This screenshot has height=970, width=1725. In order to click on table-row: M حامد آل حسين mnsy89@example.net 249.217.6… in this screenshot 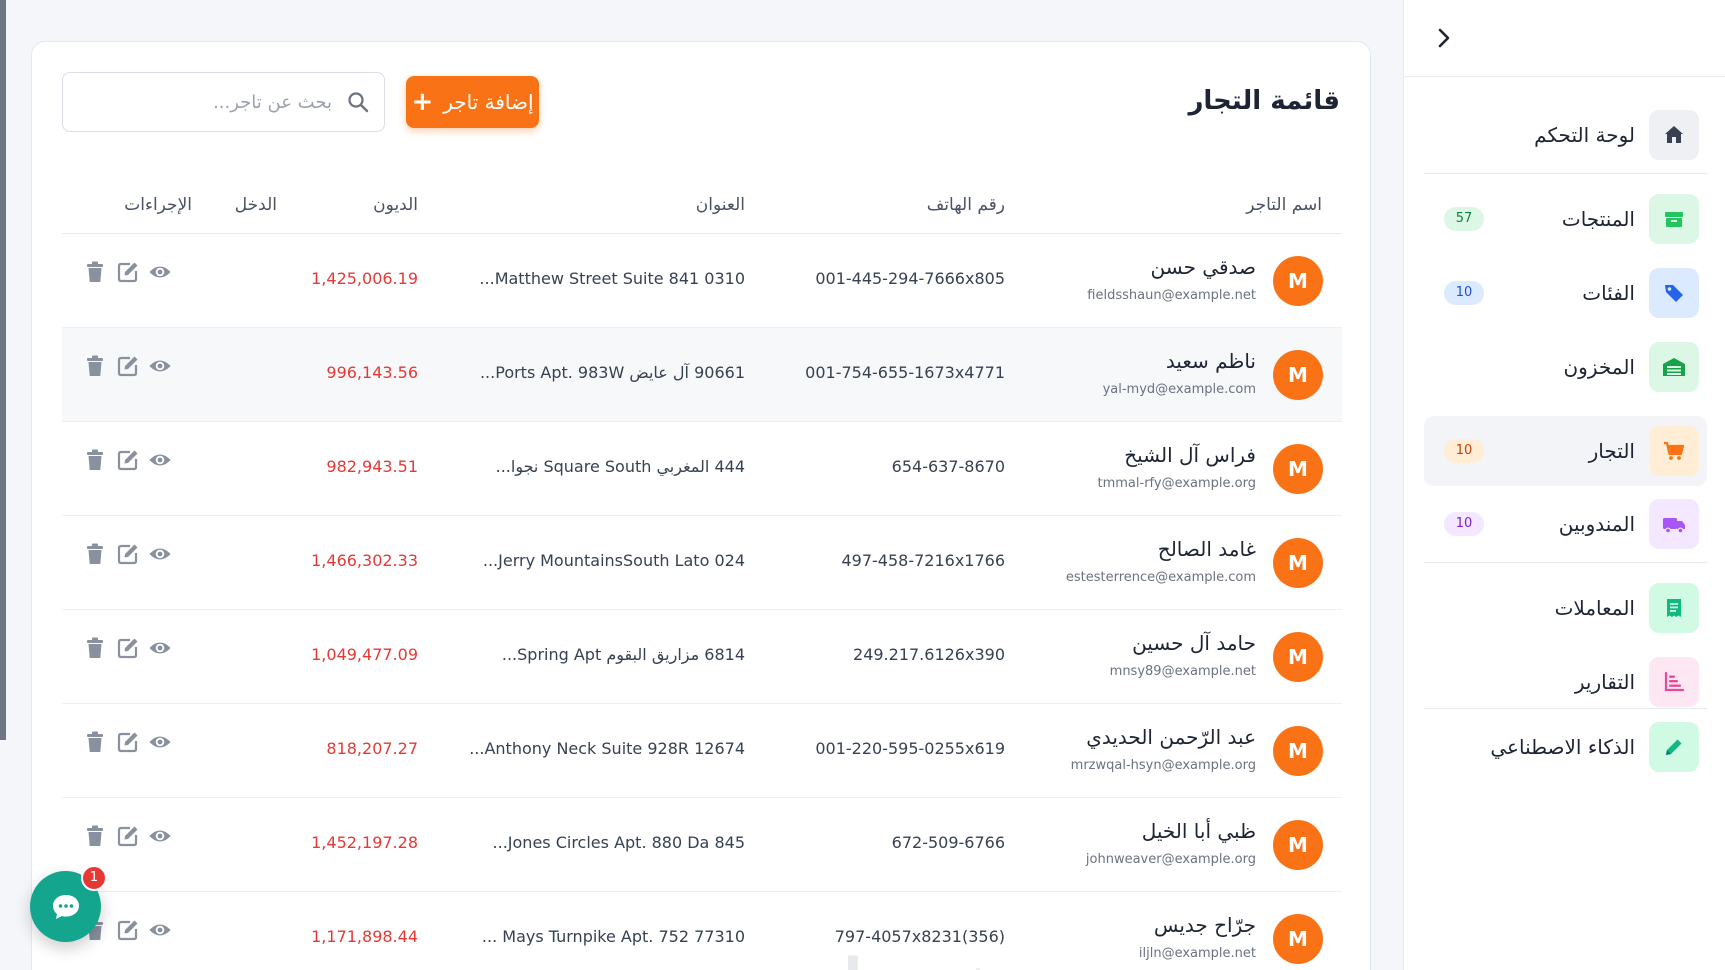, I will do `click(702, 657)`.